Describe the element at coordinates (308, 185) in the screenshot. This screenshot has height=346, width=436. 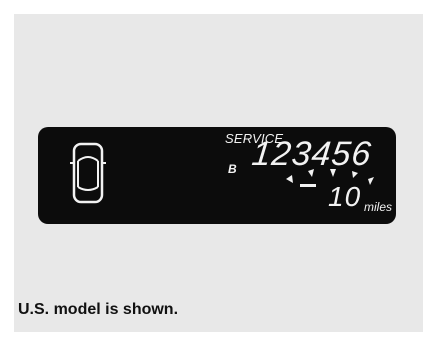
I see `minus-sign` at that location.